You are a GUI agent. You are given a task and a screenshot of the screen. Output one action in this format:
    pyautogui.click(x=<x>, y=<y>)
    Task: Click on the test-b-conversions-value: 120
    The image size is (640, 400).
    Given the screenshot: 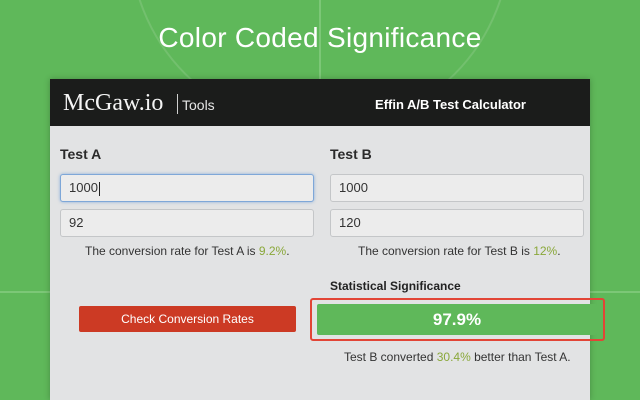 What is the action you would take?
    pyautogui.click(x=350, y=222)
    